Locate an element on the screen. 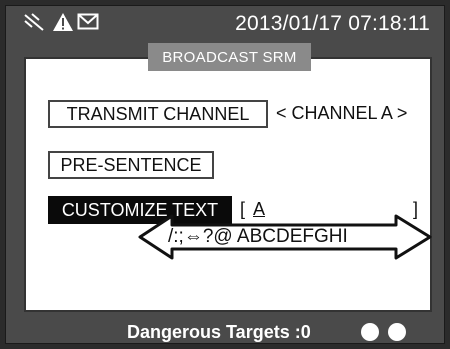  bottom-status-bar: Dangerous Targets :0 is located at coordinates (225, 333).